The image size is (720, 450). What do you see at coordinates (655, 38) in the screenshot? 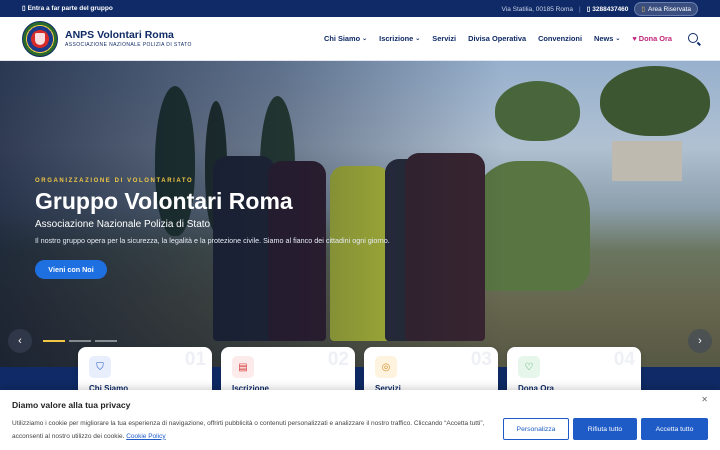
I see `donate-label: Dona Ora` at bounding box center [655, 38].